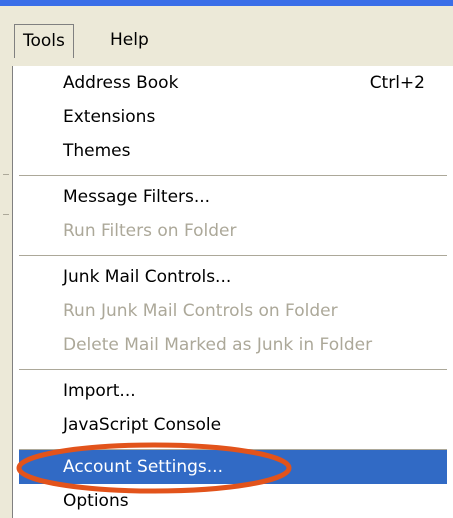  What do you see at coordinates (97, 151) in the screenshot?
I see `menu-item-label: Themes` at bounding box center [97, 151].